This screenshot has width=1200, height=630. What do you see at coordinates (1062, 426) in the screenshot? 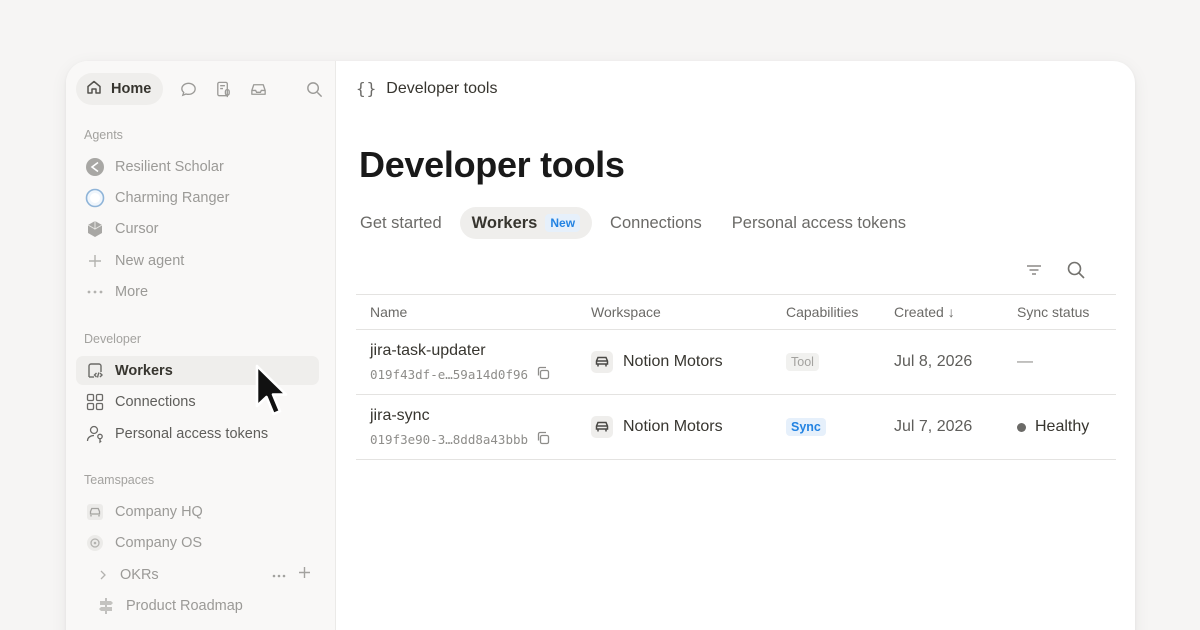
I see `sync-status-label: Healthy` at bounding box center [1062, 426].